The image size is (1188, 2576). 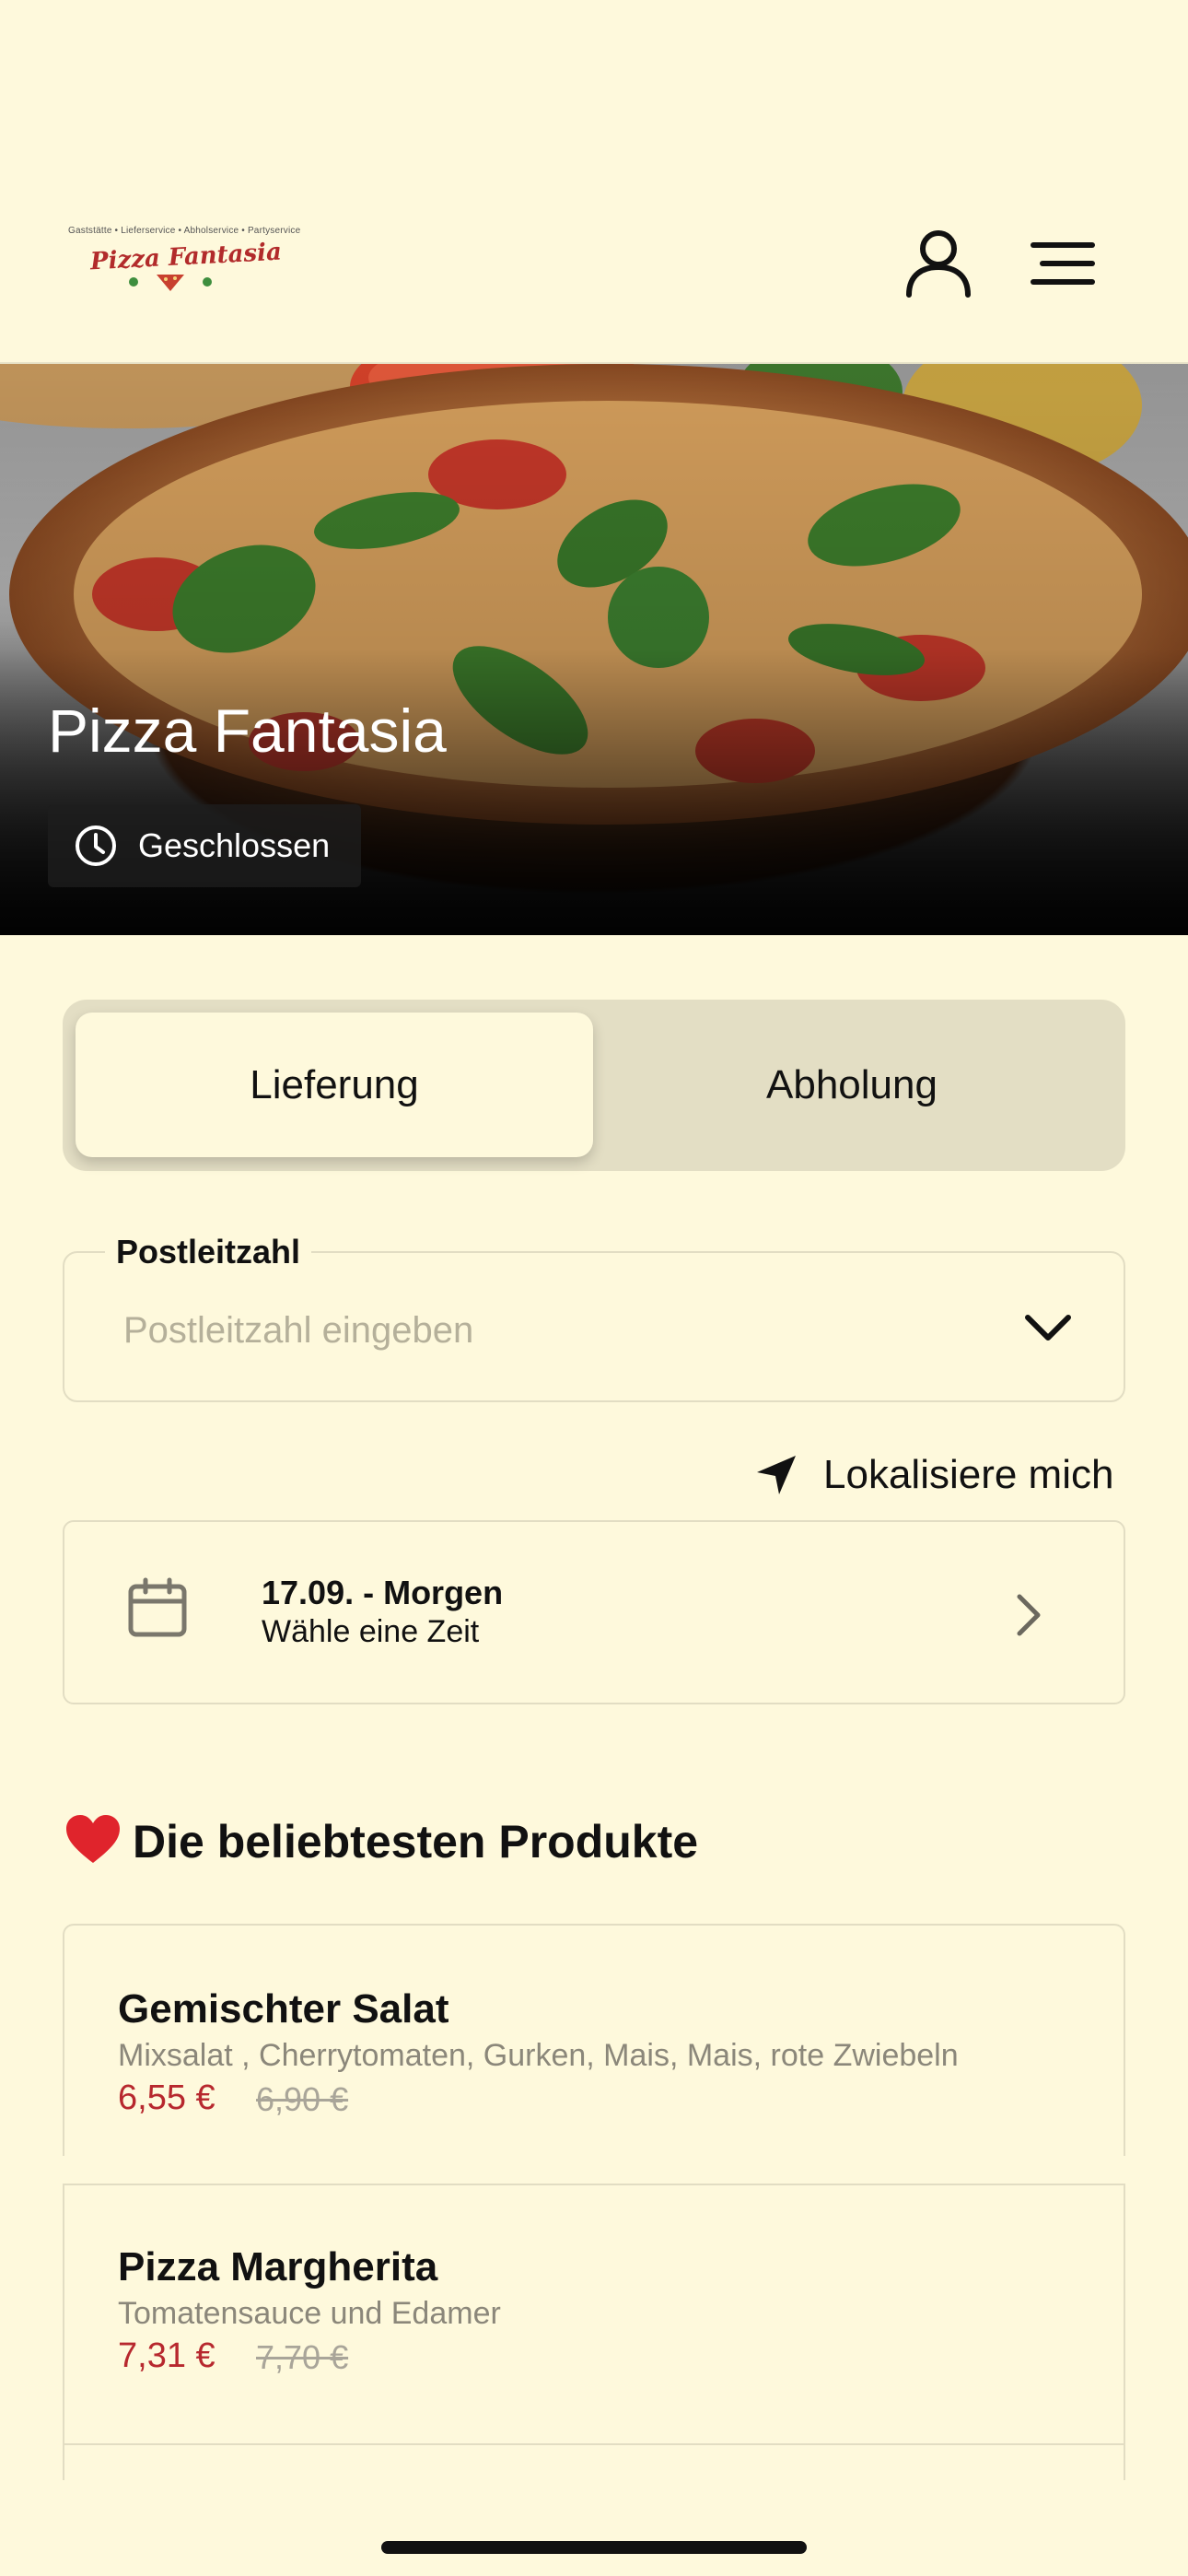 What do you see at coordinates (166, 2355) in the screenshot?
I see `product-price: 7,31 €` at bounding box center [166, 2355].